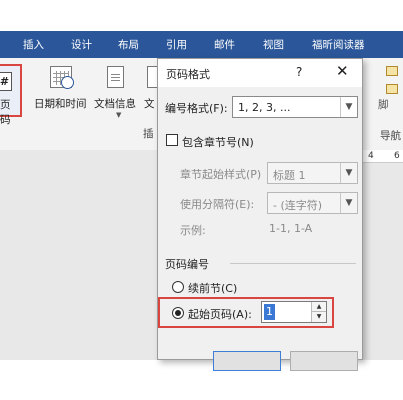 Image resolution: width=403 pixels, height=400 pixels. I want to click on example-label: 示例:, so click(193, 230).